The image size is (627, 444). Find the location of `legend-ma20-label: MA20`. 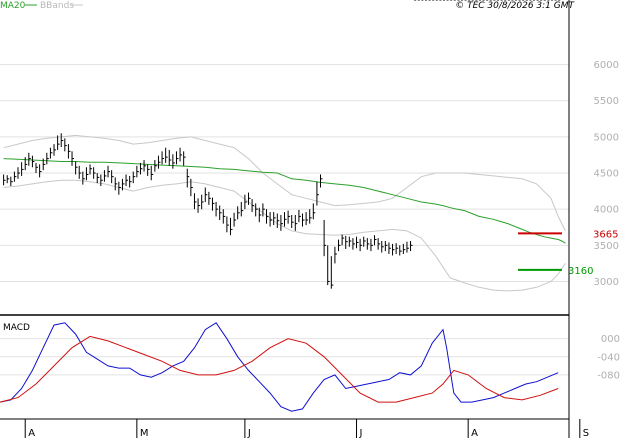

legend-ma20-label: MA20 is located at coordinates (13, 6).